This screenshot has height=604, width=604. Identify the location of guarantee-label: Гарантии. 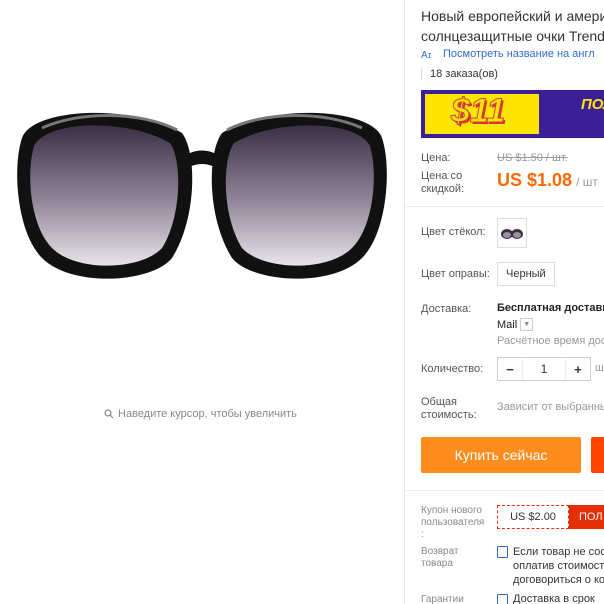
(442, 599).